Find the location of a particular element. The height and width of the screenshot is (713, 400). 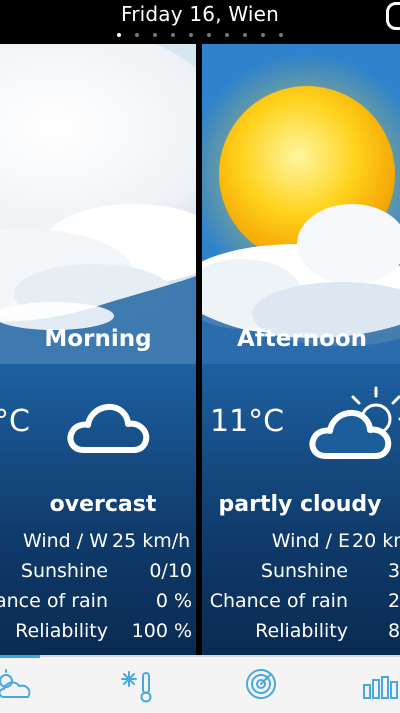

reliability-row: Reliability 8 is located at coordinates (301, 635).